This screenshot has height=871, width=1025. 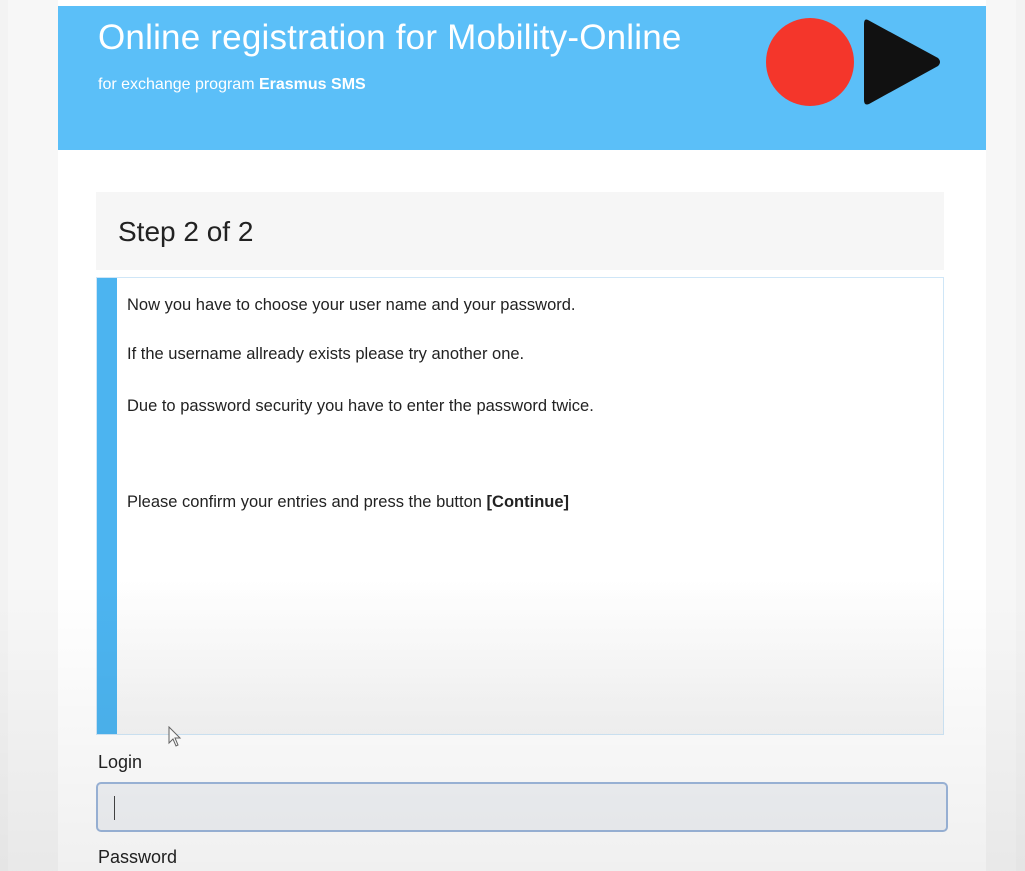 I want to click on program-subtitle: for exchange program Erasmus SMS, so click(x=232, y=85).